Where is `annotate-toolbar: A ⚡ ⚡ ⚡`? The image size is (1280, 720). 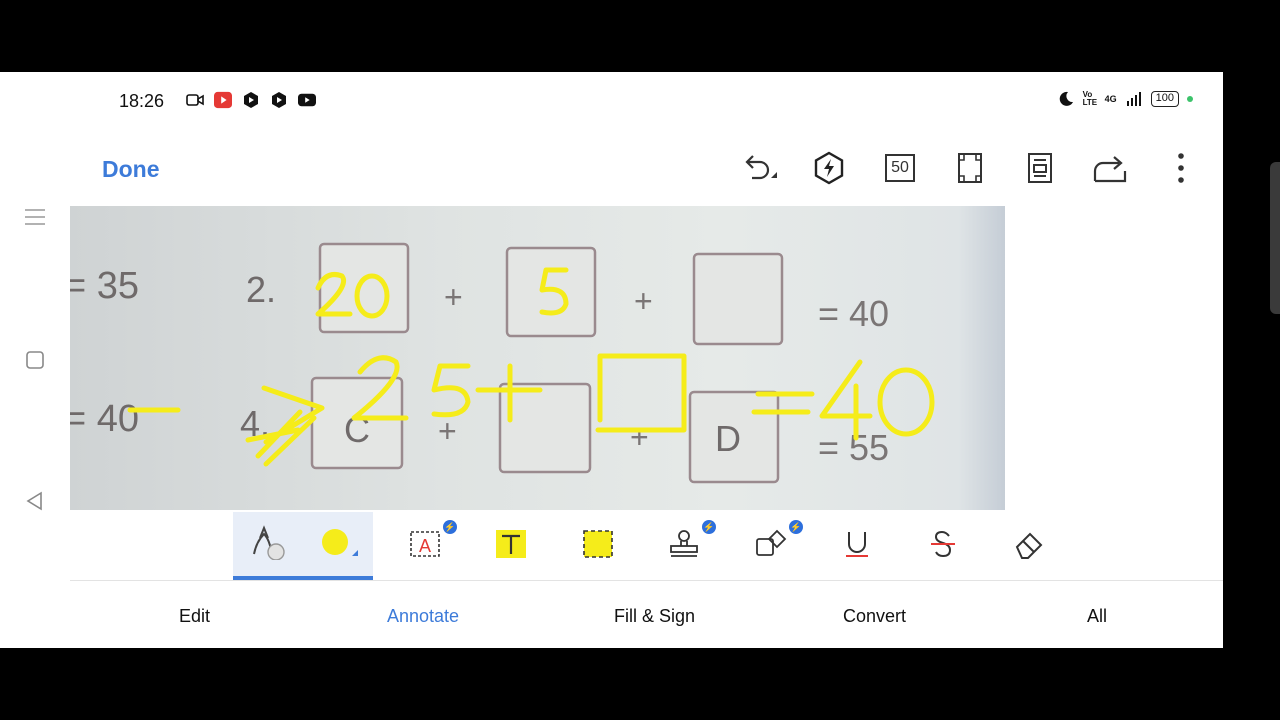
annotate-toolbar: A ⚡ ⚡ ⚡ is located at coordinates (611, 546).